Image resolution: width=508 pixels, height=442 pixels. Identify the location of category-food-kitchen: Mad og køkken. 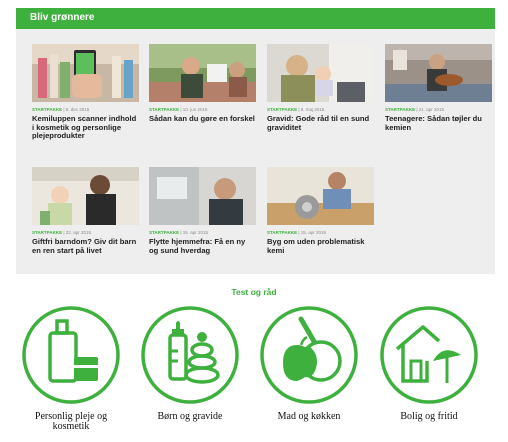
(309, 363).